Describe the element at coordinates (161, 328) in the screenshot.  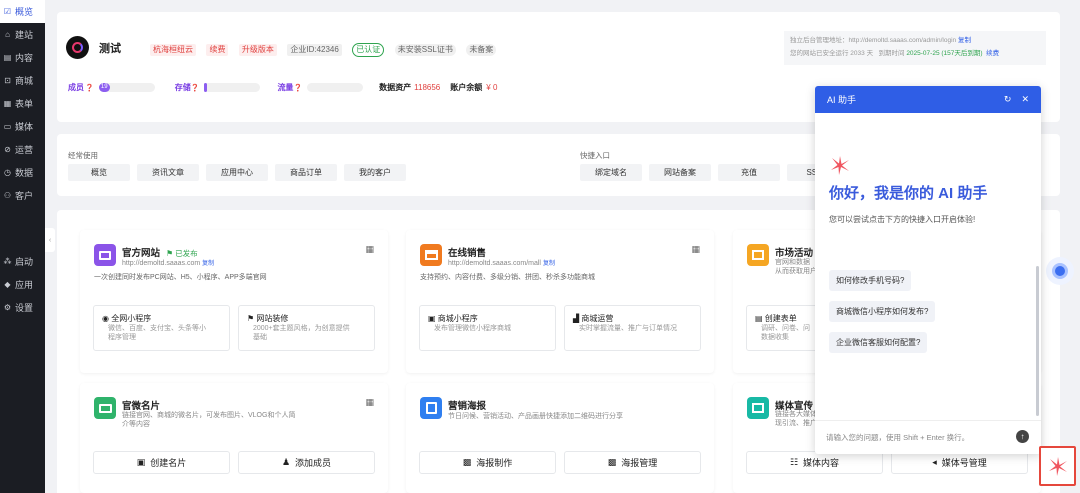
I see `sub-mini-program: ◉ 全网小程序 微信、百度、支付宝、头条等小 程序管理` at that location.